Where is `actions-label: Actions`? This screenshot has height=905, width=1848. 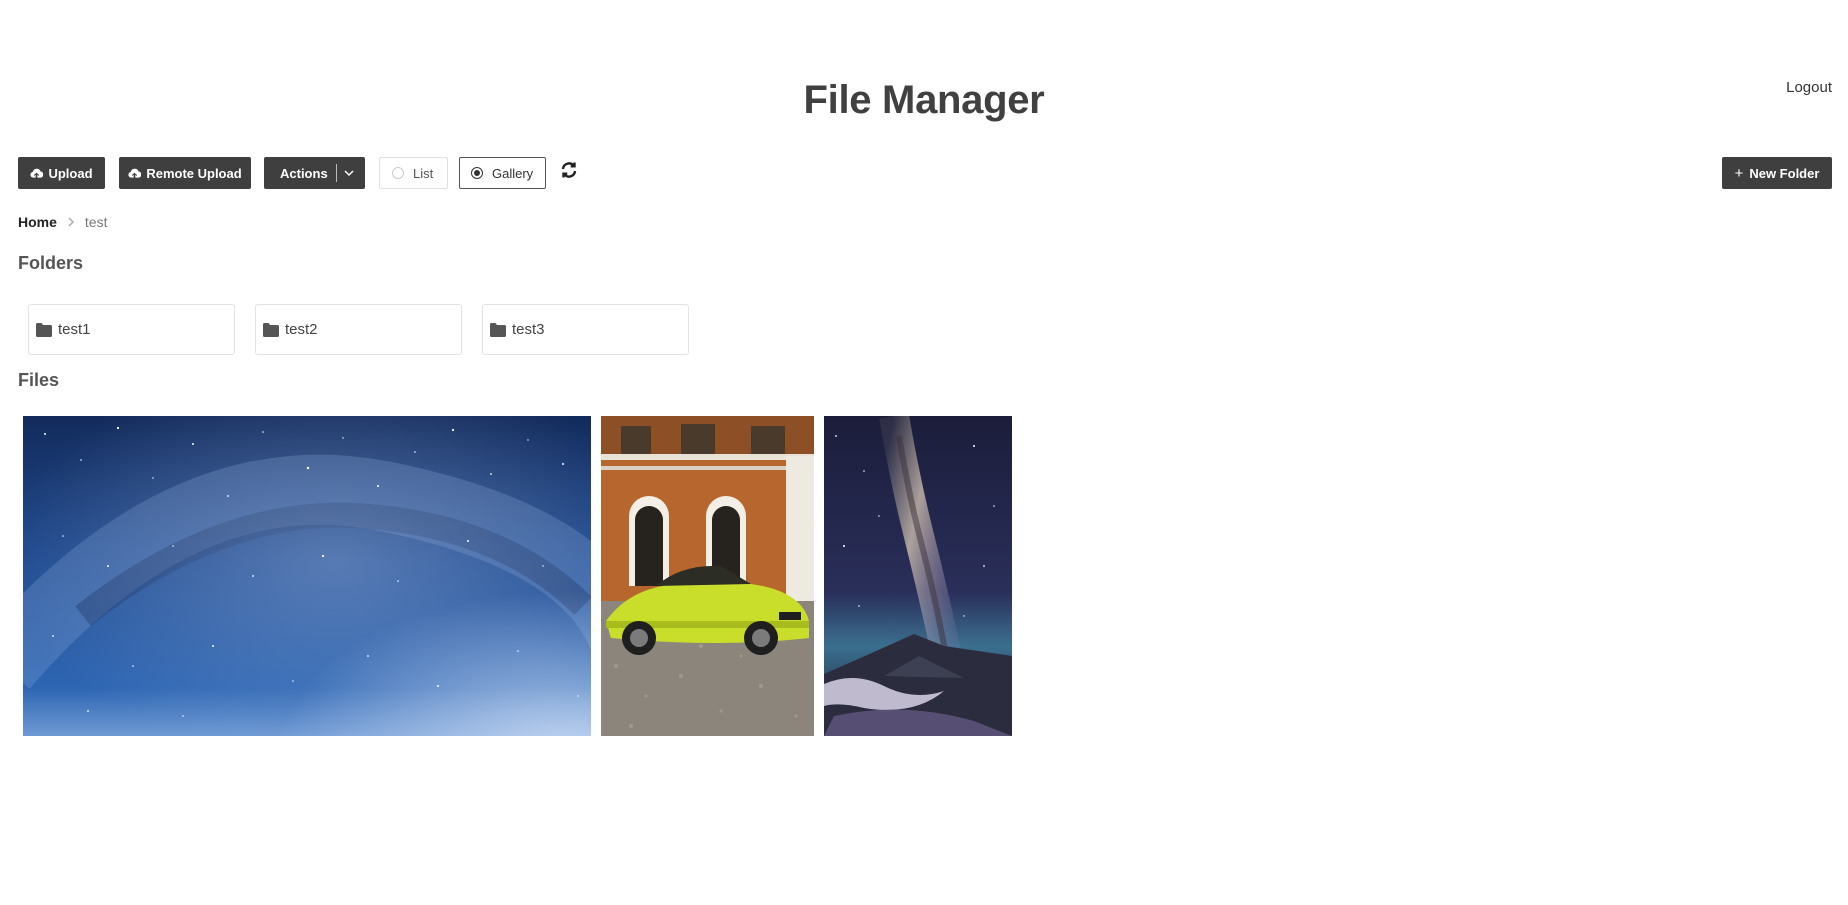 actions-label: Actions is located at coordinates (304, 173).